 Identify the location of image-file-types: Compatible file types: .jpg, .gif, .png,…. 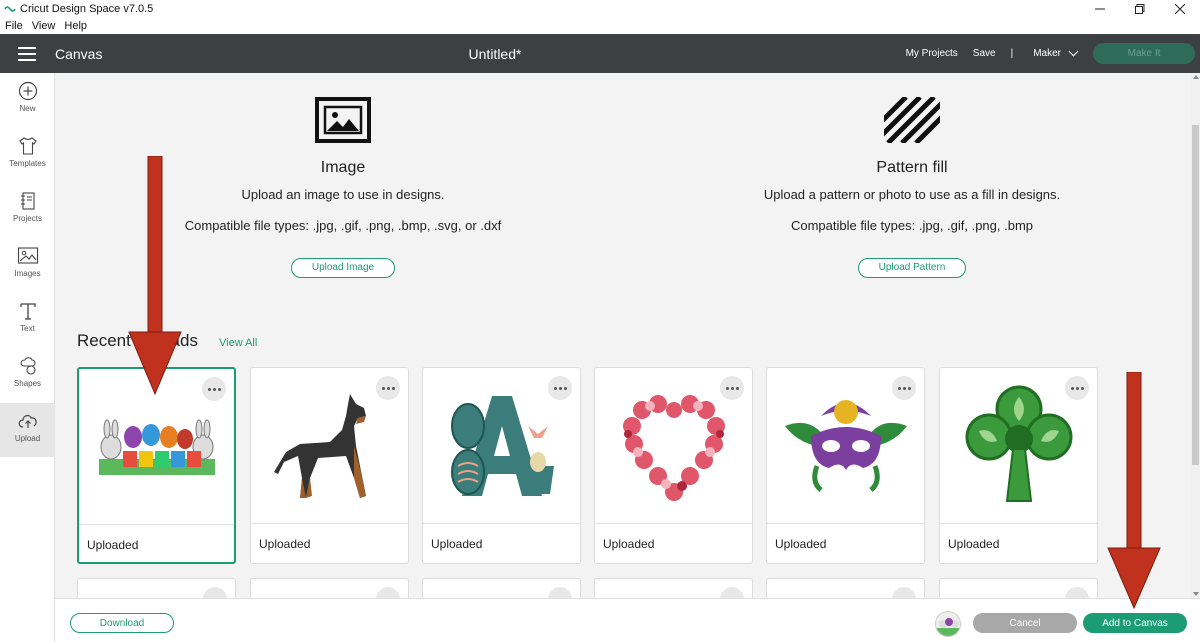
(343, 225).